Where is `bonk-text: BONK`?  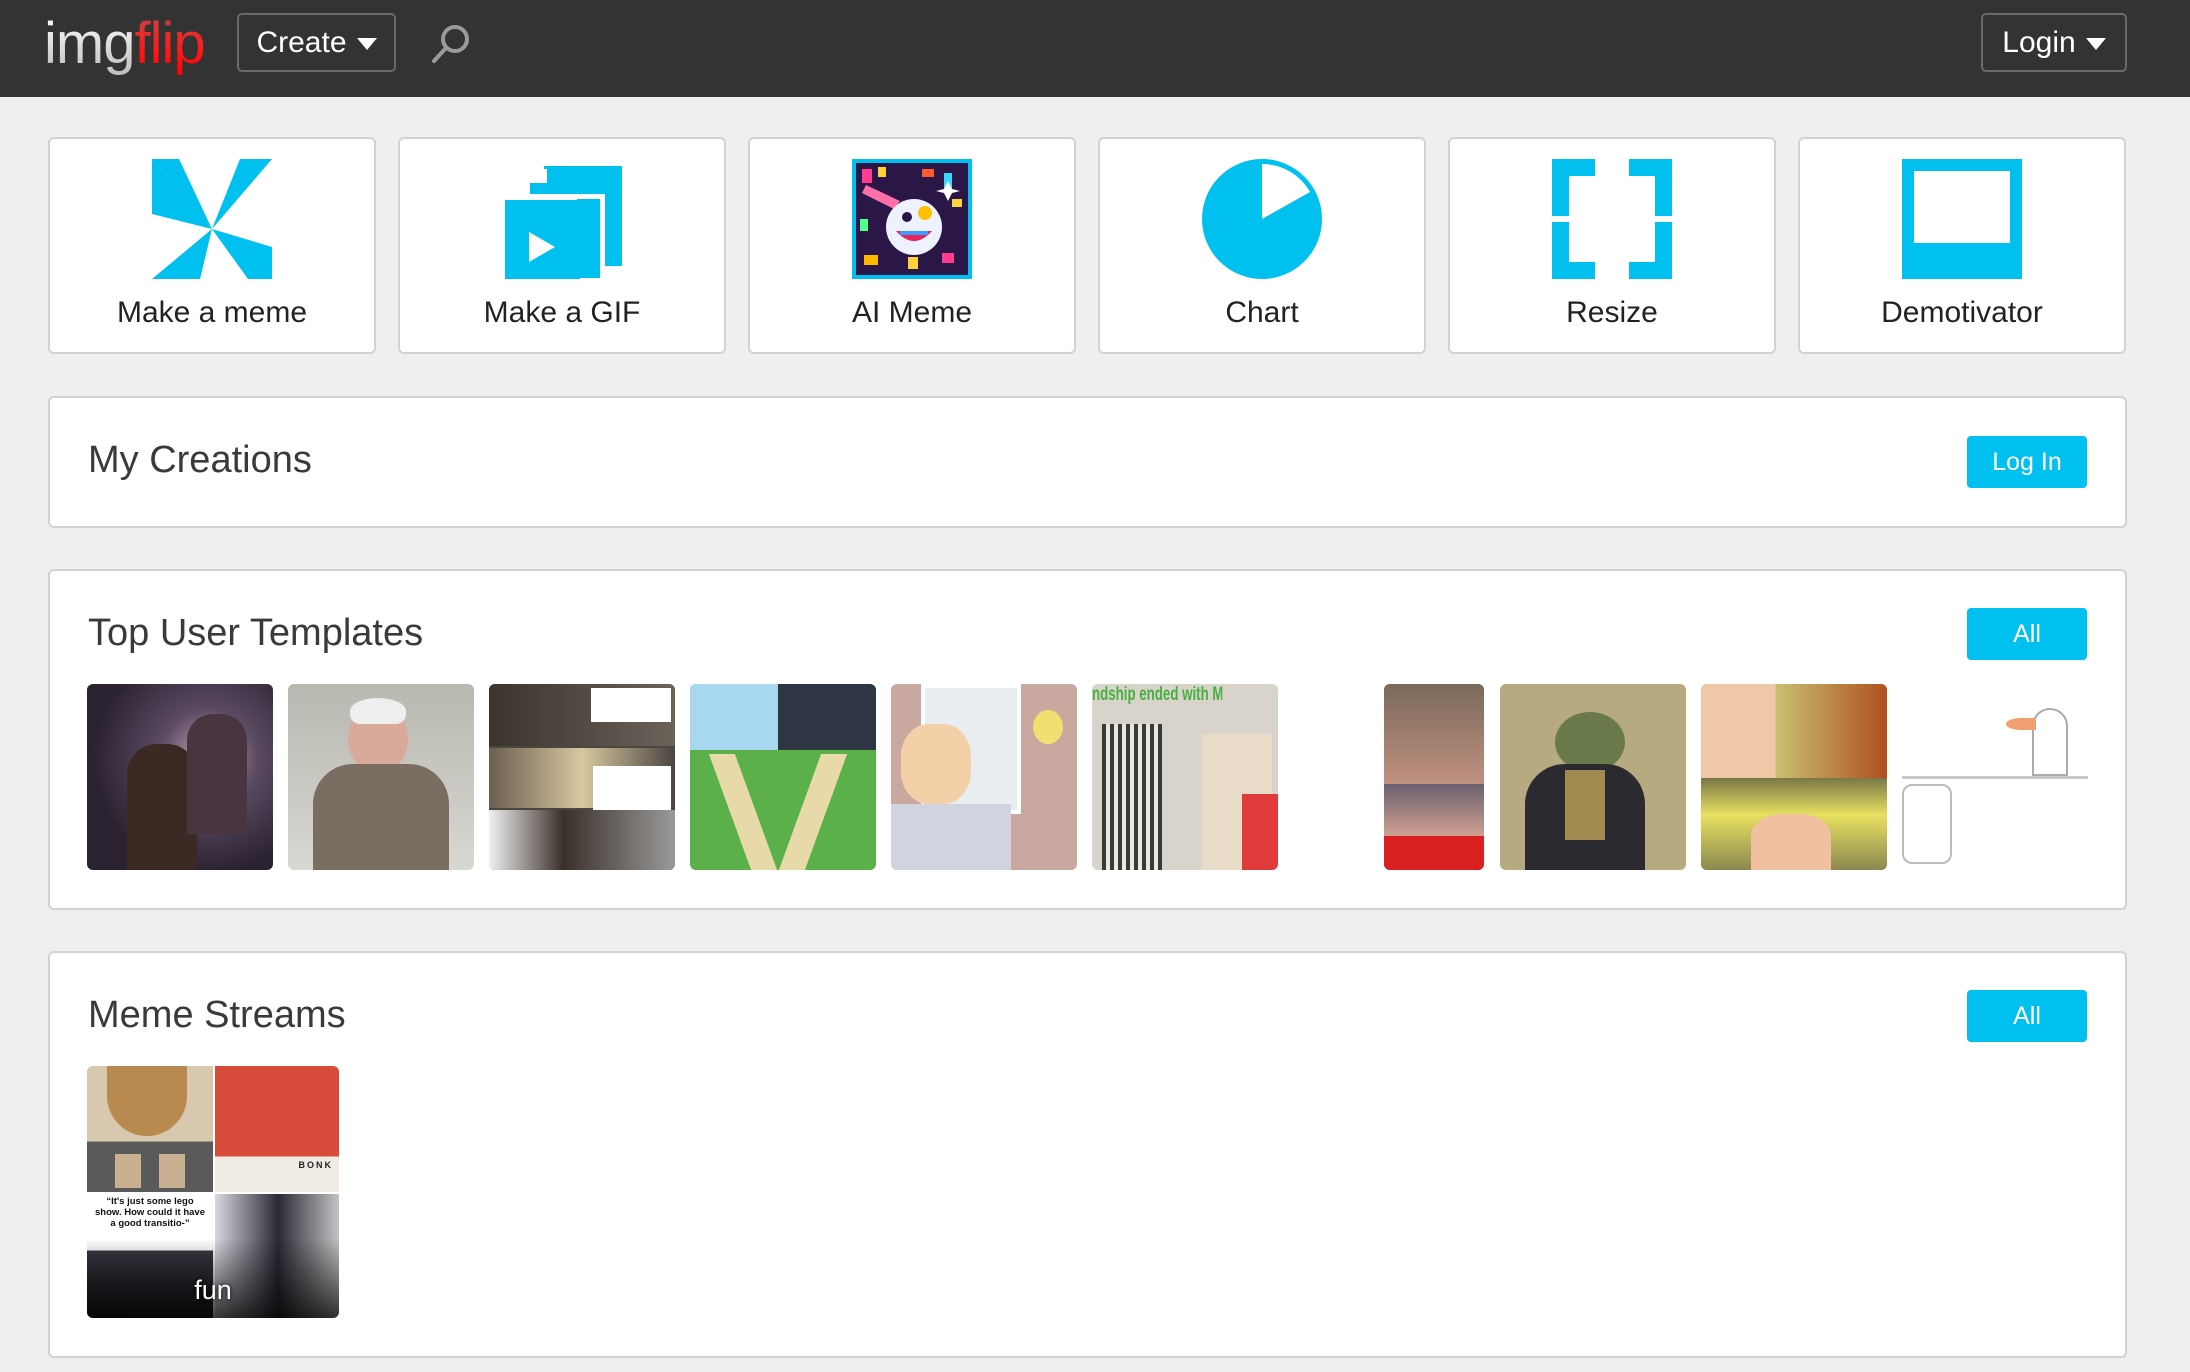
bonk-text: BONK is located at coordinates (315, 1165).